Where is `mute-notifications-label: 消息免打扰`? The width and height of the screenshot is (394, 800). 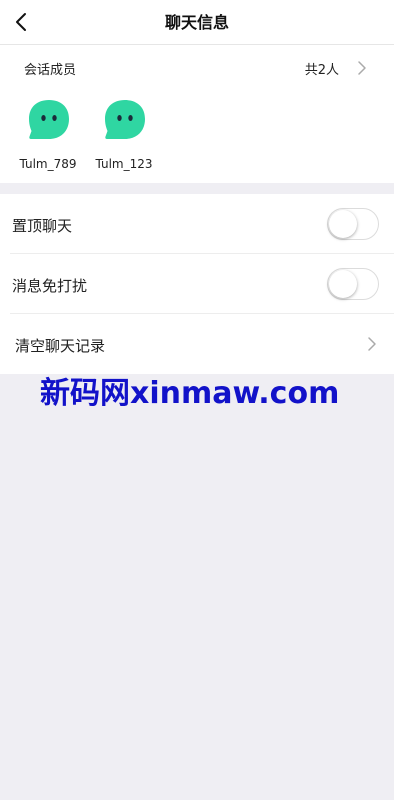
mute-notifications-label: 消息免打扰 is located at coordinates (50, 286).